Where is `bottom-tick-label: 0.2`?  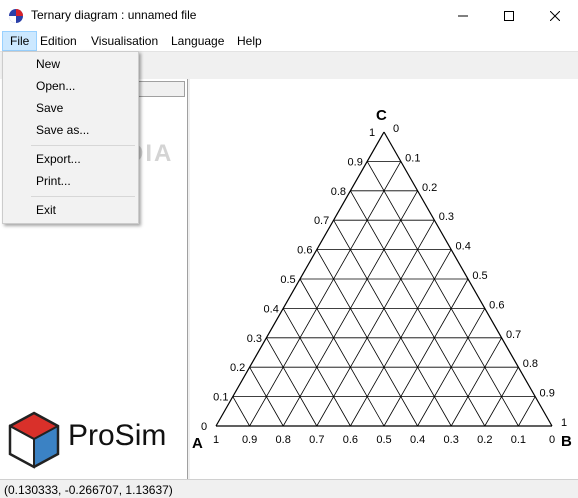
bottom-tick-label: 0.2 is located at coordinates (484, 440).